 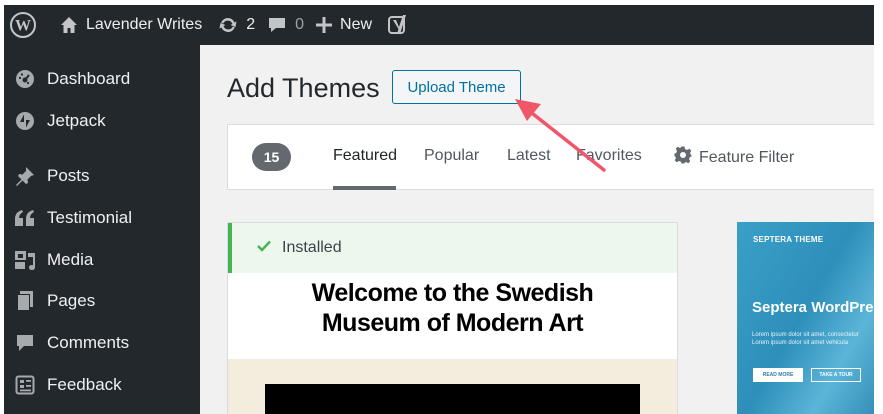 What do you see at coordinates (70, 259) in the screenshot?
I see `sidebar-item-label: Media` at bounding box center [70, 259].